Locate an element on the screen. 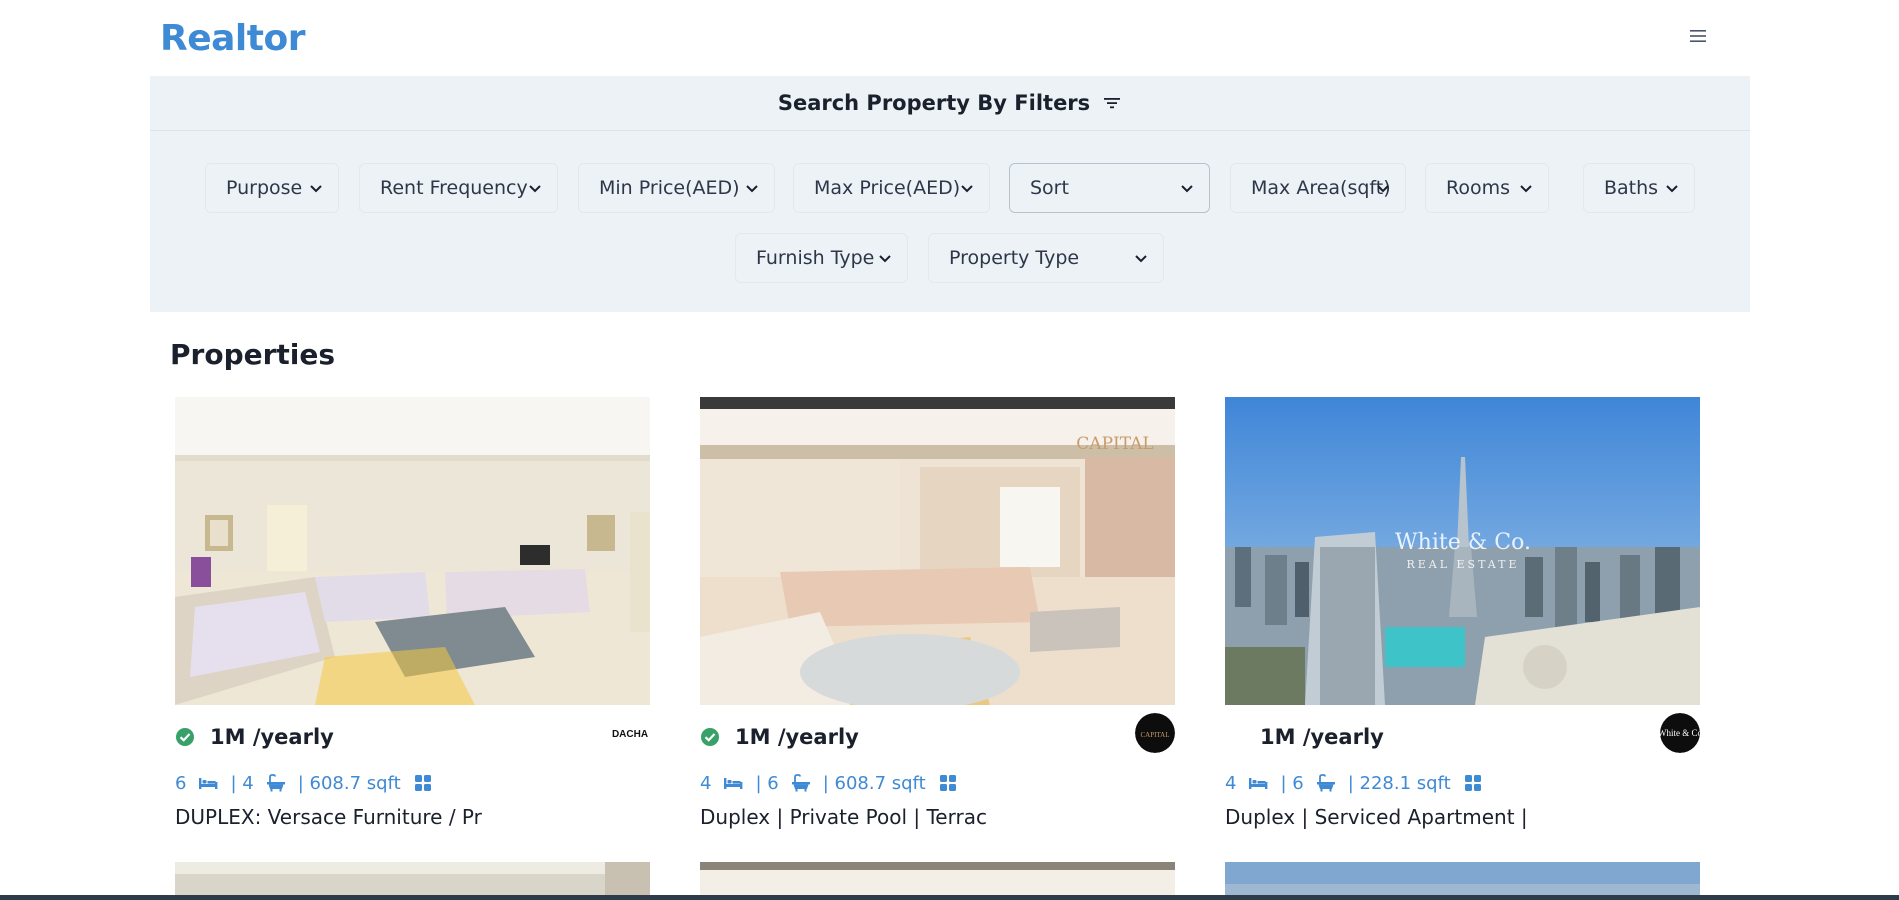  hamburger-icon is located at coordinates (1698, 36).